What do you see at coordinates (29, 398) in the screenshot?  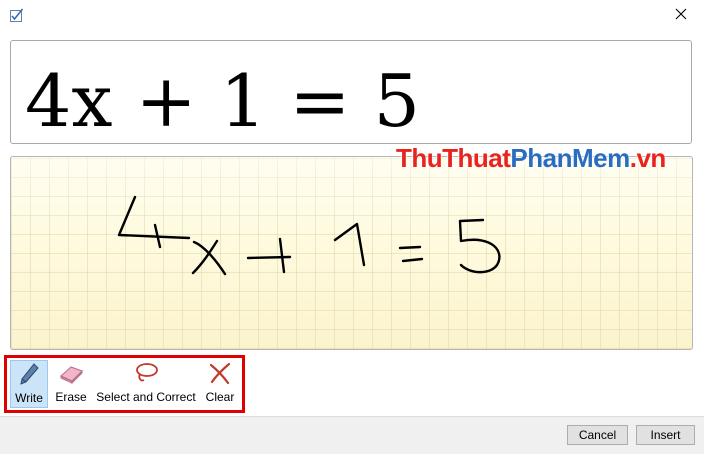 I see `write-label: Write` at bounding box center [29, 398].